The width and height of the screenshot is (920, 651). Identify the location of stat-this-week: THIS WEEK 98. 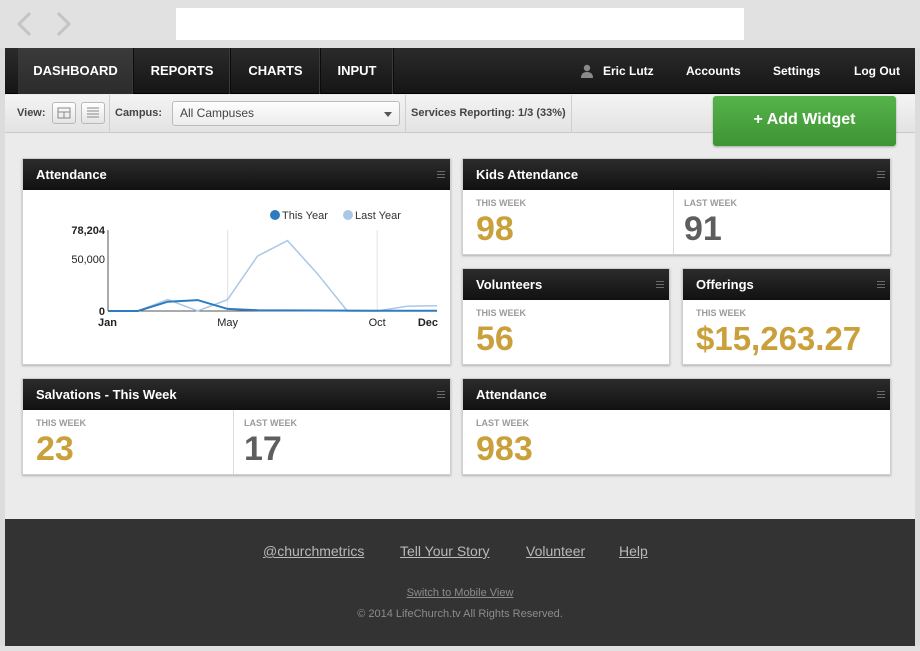
(568, 222).